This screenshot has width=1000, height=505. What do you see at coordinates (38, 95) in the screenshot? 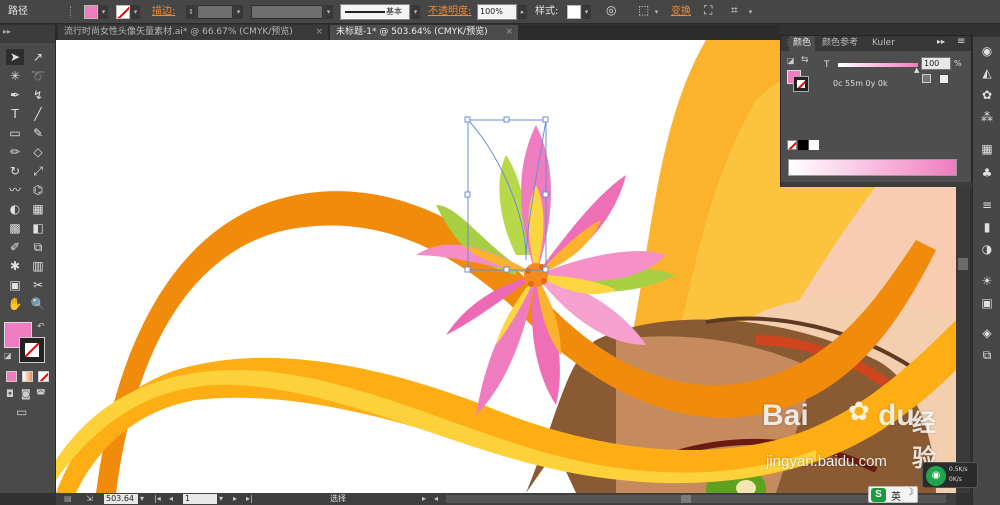
I see `curvature-tool-icon: ↯` at bounding box center [38, 95].